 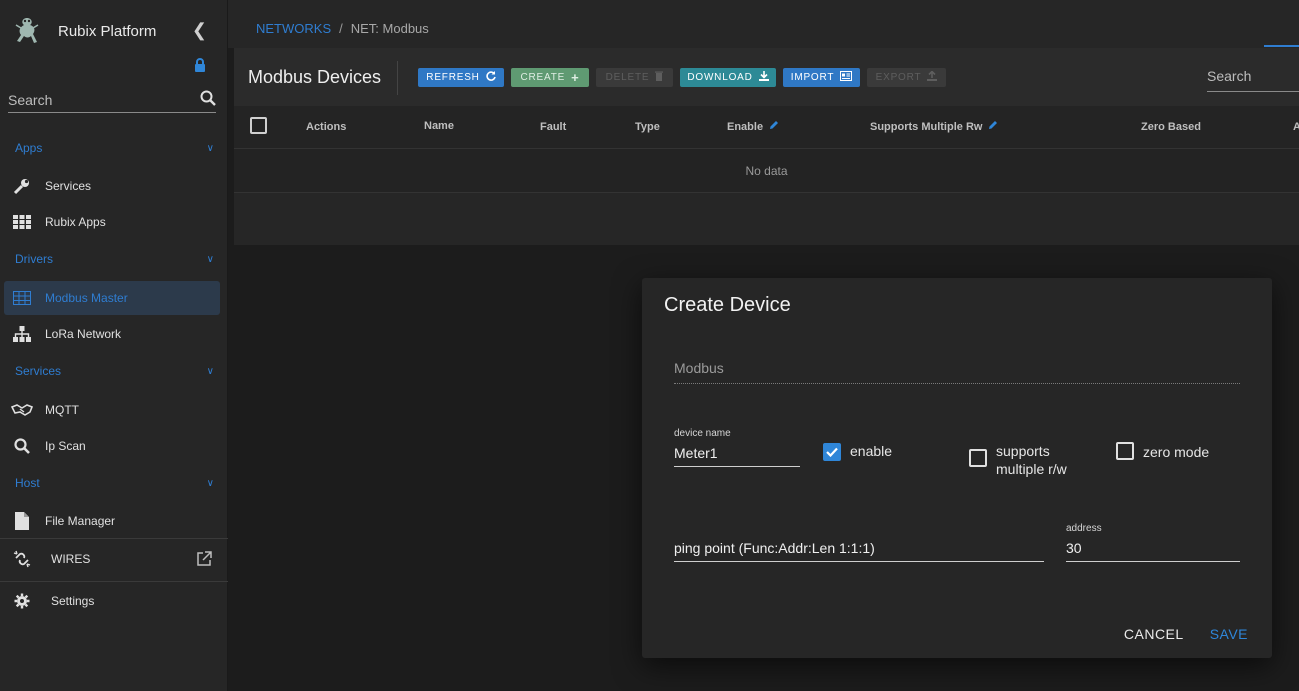 I want to click on download-button: DOWNLOAD, so click(x=728, y=77).